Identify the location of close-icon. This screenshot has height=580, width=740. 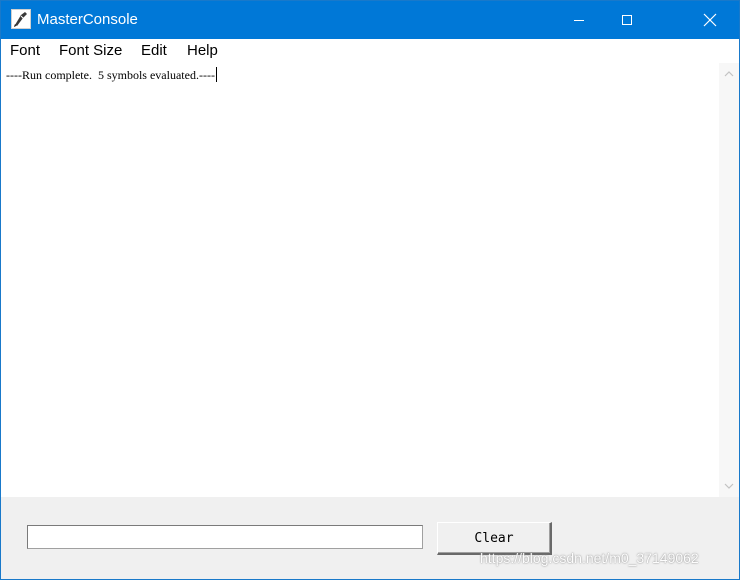
(710, 20).